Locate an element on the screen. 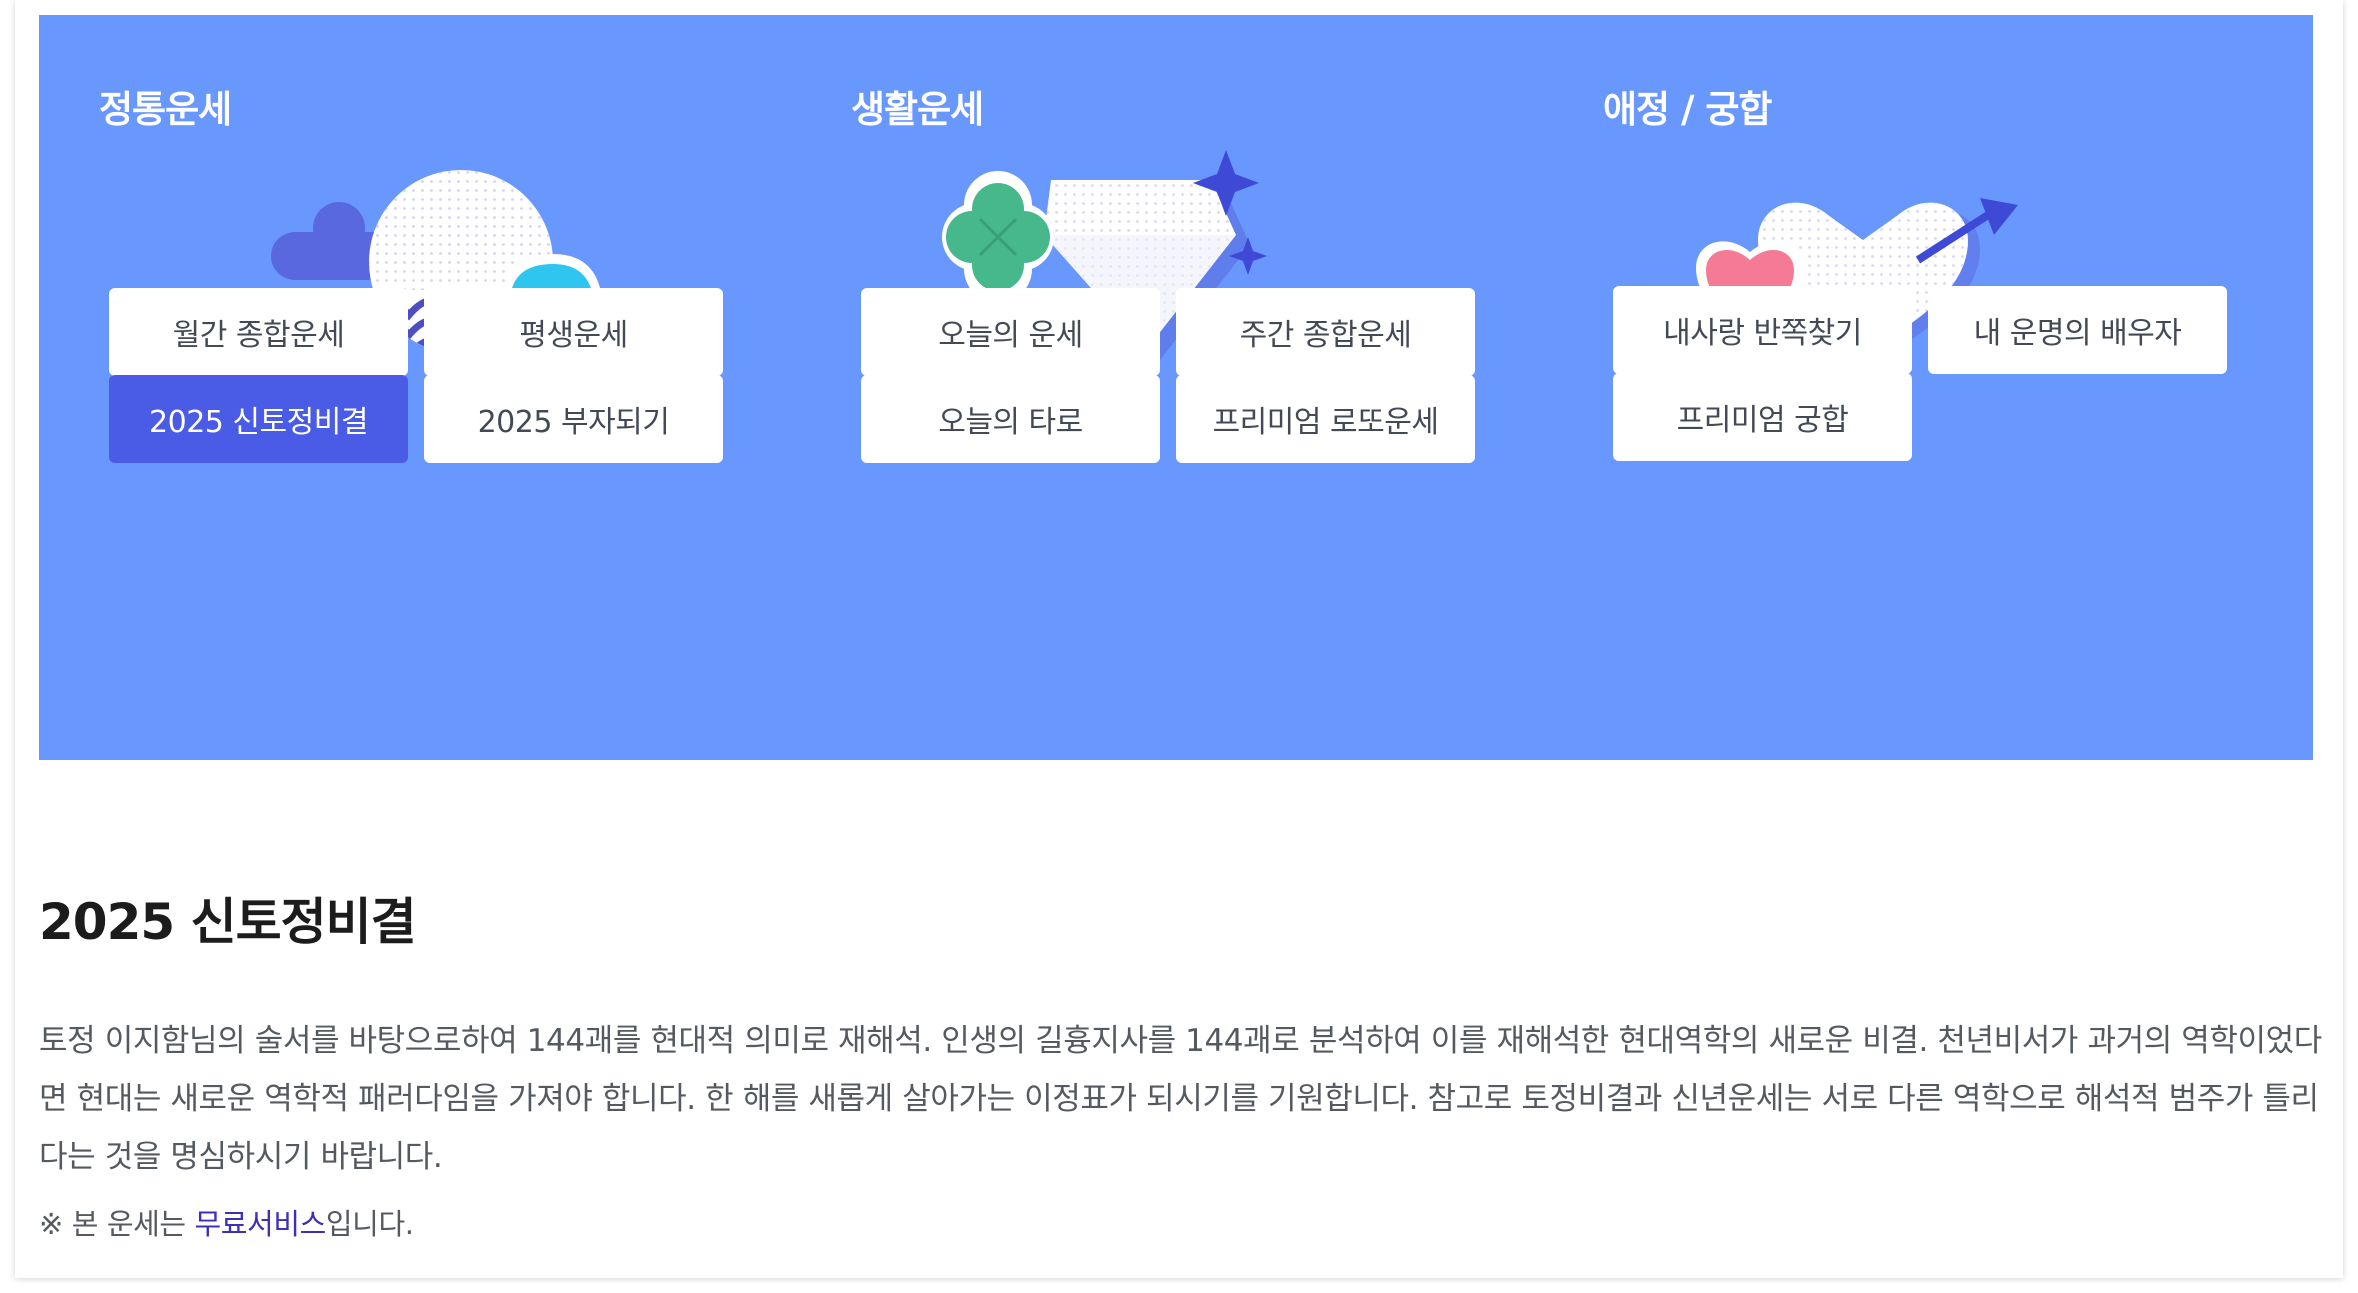  category-button: 월간 종합운세 is located at coordinates (258, 332).